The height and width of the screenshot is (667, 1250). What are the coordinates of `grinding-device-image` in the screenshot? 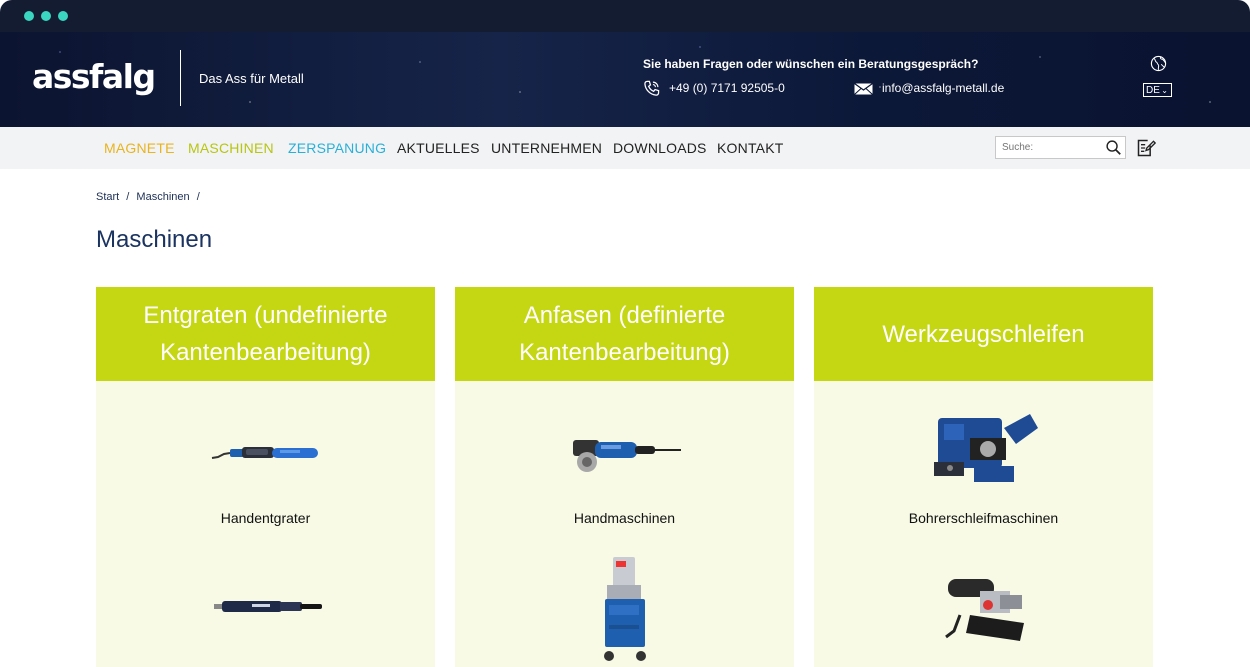 It's located at (985, 609).